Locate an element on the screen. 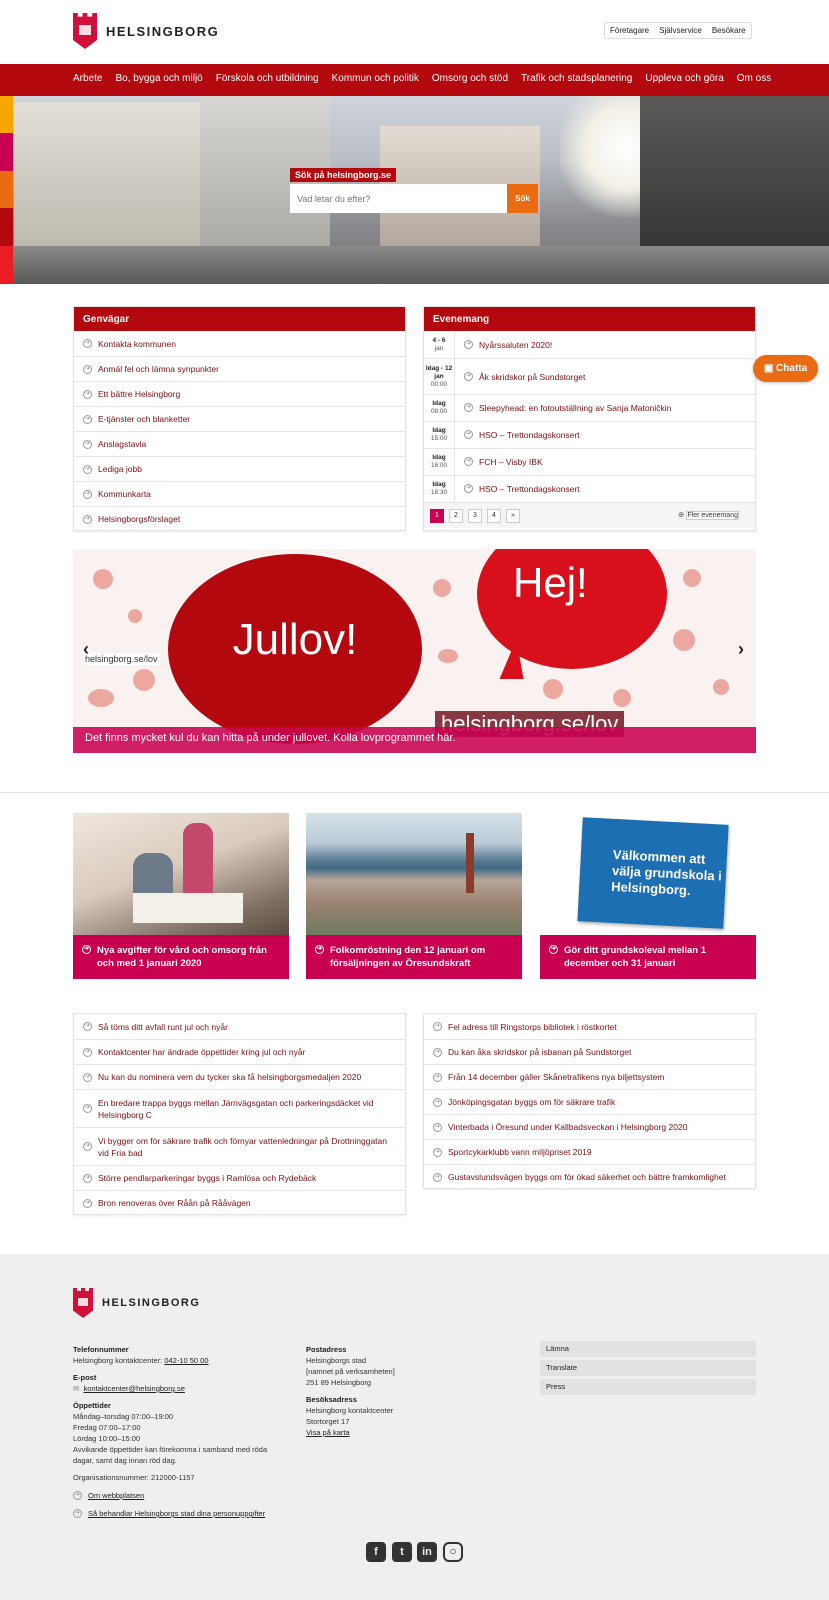  facebook-icon: f is located at coordinates (376, 1552).